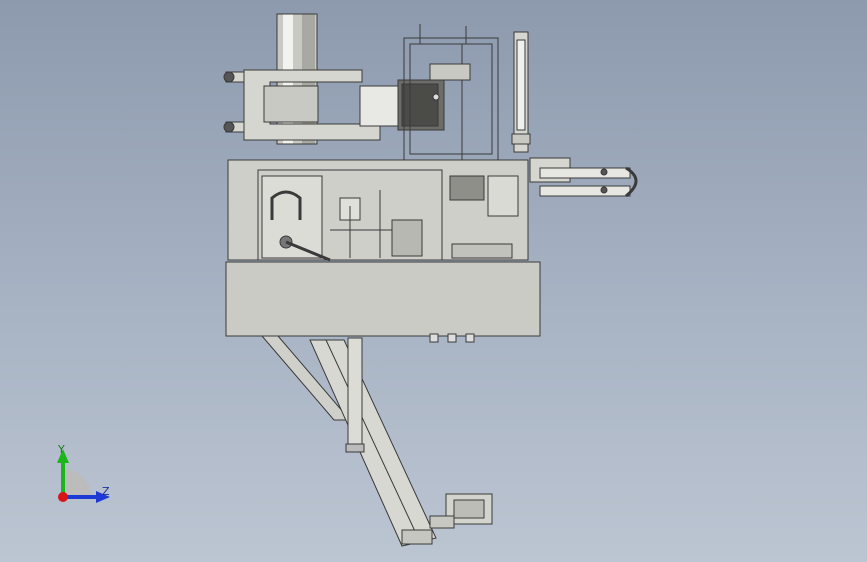 Image resolution: width=867 pixels, height=562 pixels. What do you see at coordinates (61, 449) in the screenshot?
I see `y-axis-label: Y` at bounding box center [61, 449].